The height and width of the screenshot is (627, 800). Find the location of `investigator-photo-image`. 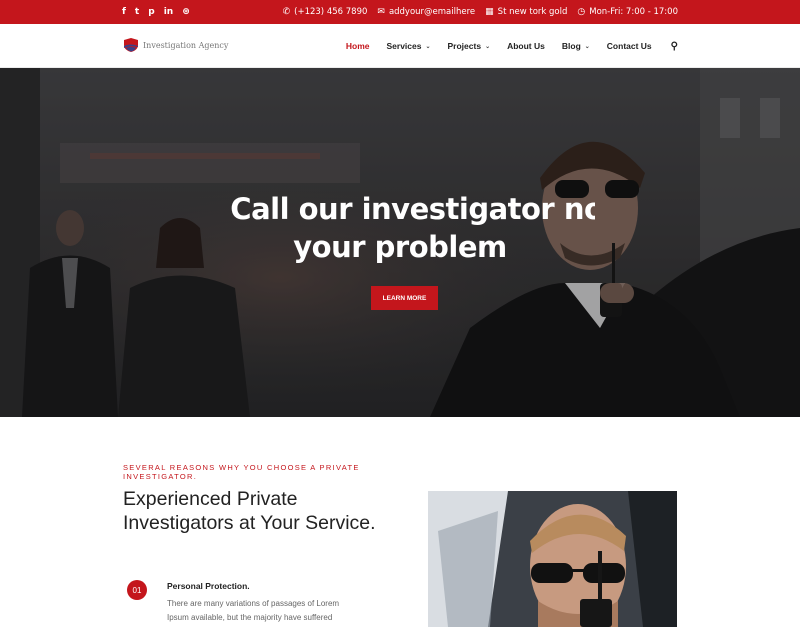

investigator-photo-image is located at coordinates (552, 559).